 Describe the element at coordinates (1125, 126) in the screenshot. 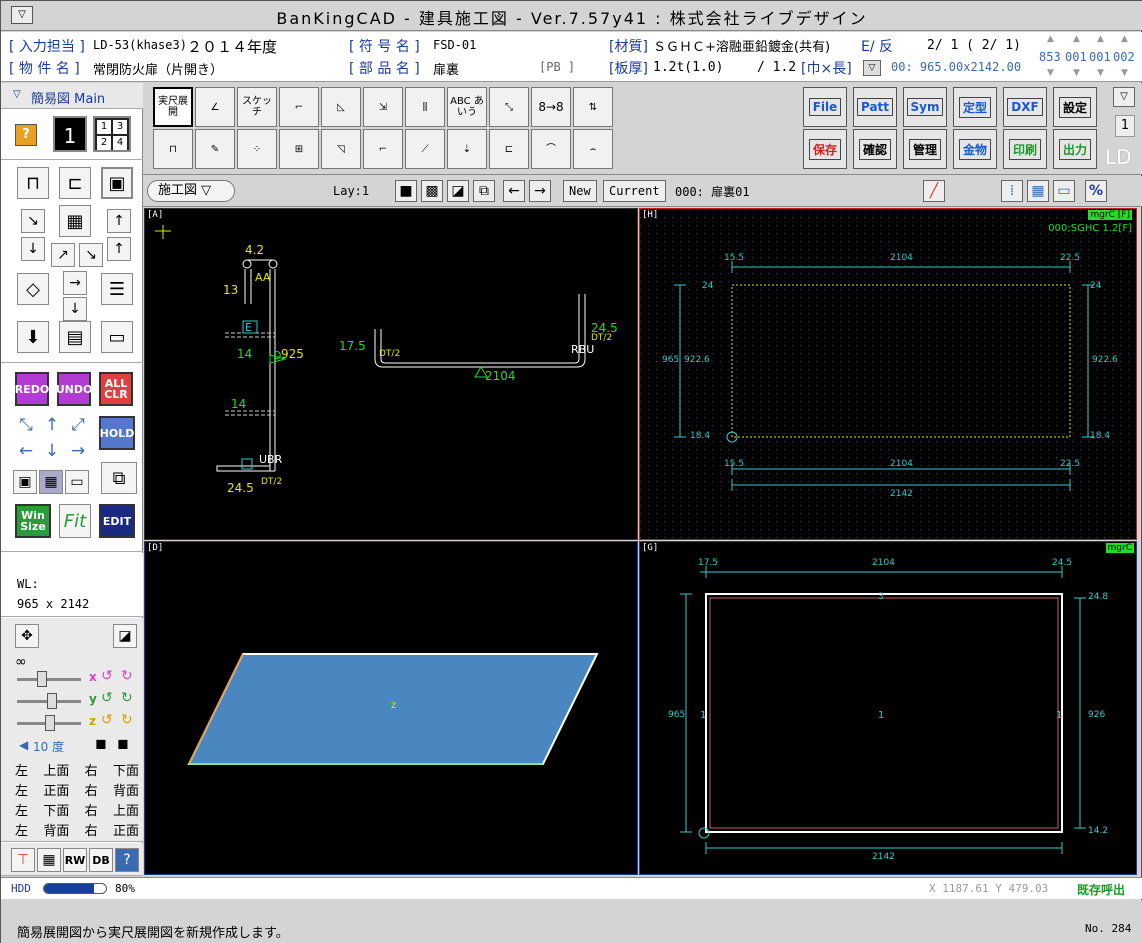

I see `side-number: 1` at that location.